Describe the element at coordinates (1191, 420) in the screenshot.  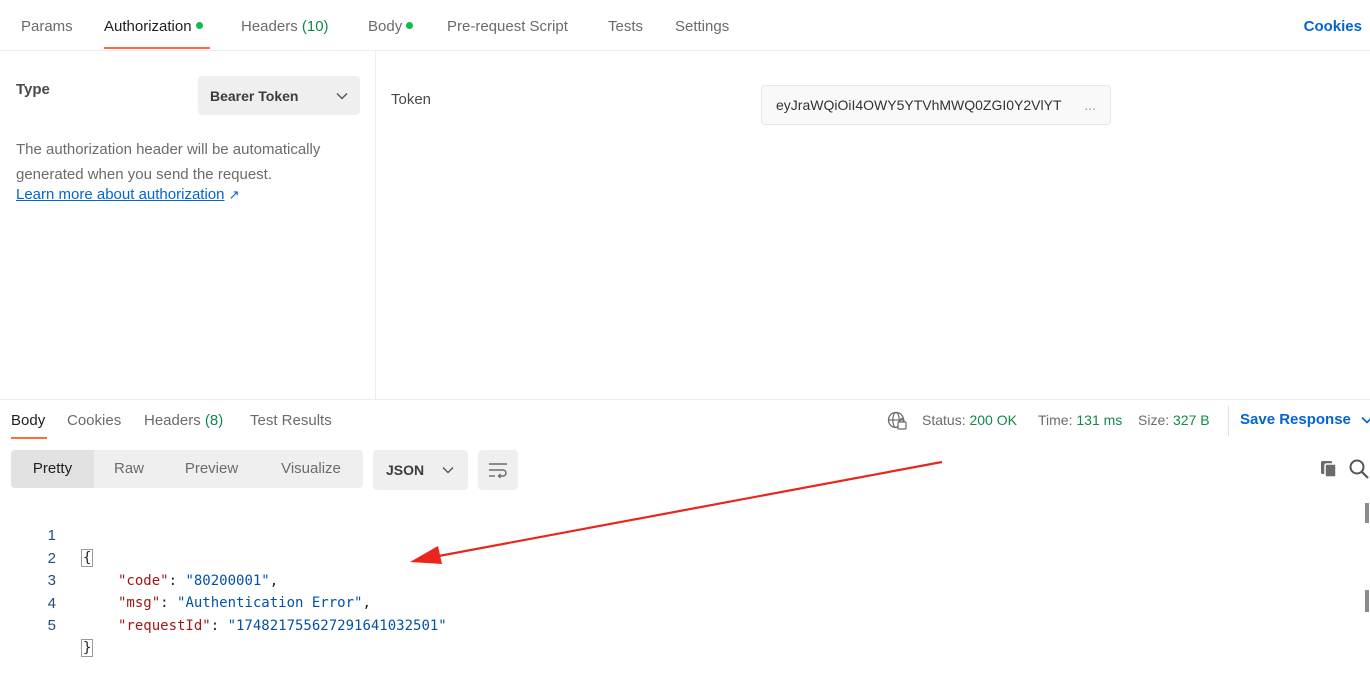
I see `size-value: 327 B` at that location.